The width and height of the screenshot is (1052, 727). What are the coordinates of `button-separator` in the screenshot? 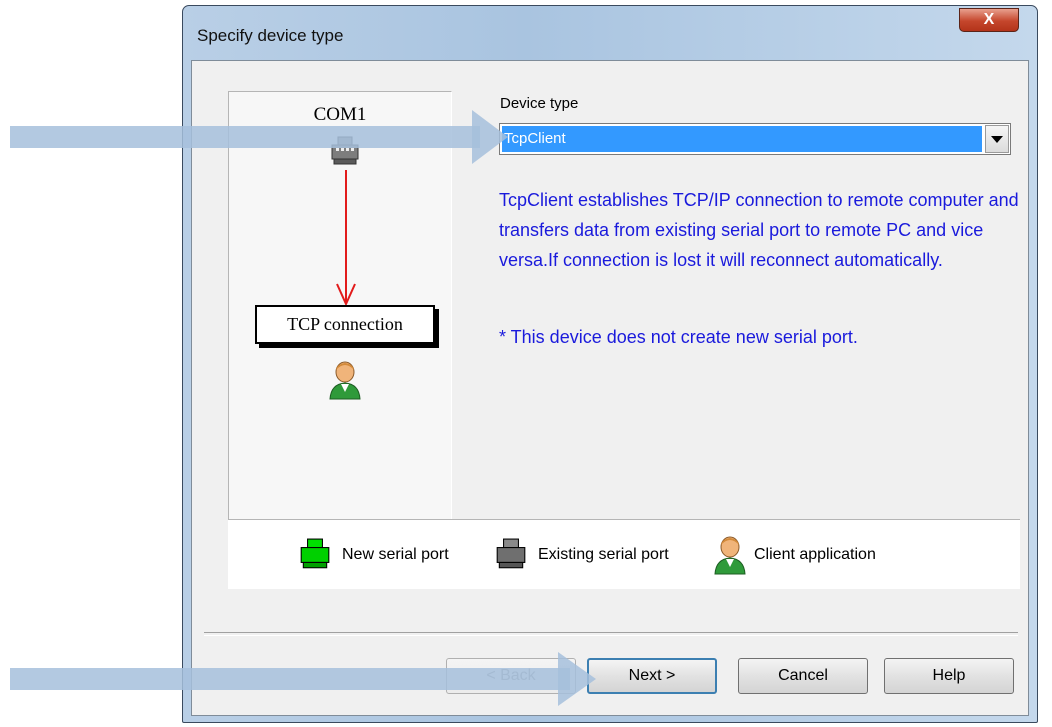 It's located at (611, 634).